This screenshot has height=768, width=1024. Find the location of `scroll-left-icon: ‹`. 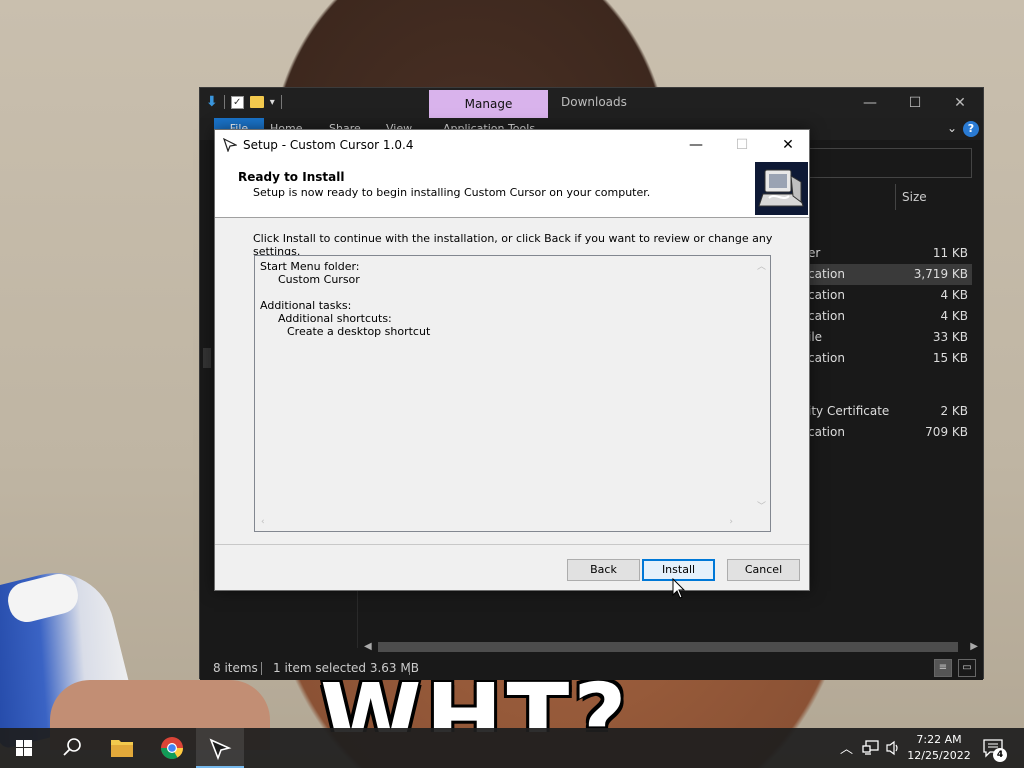

scroll-left-icon: ‹ is located at coordinates (263, 522).